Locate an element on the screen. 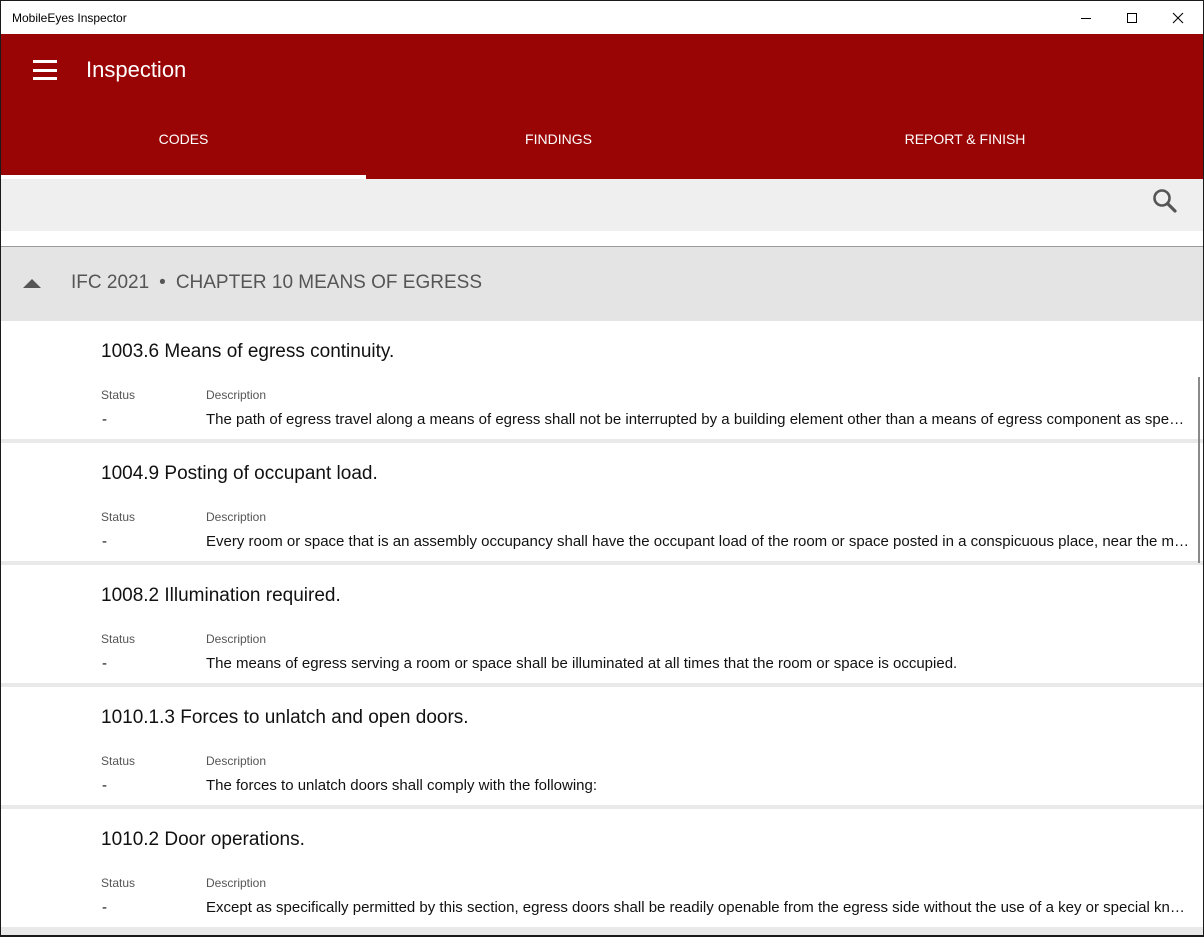 Image resolution: width=1204 pixels, height=937 pixels. window-titlebar: MobileEyes Inspector is located at coordinates (602, 17).